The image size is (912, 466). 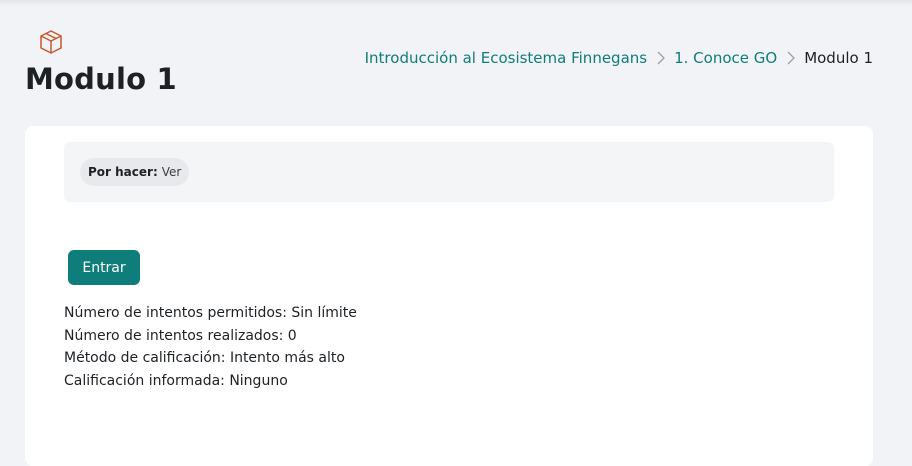 What do you see at coordinates (101, 79) in the screenshot?
I see `page-title: Modulo 1` at bounding box center [101, 79].